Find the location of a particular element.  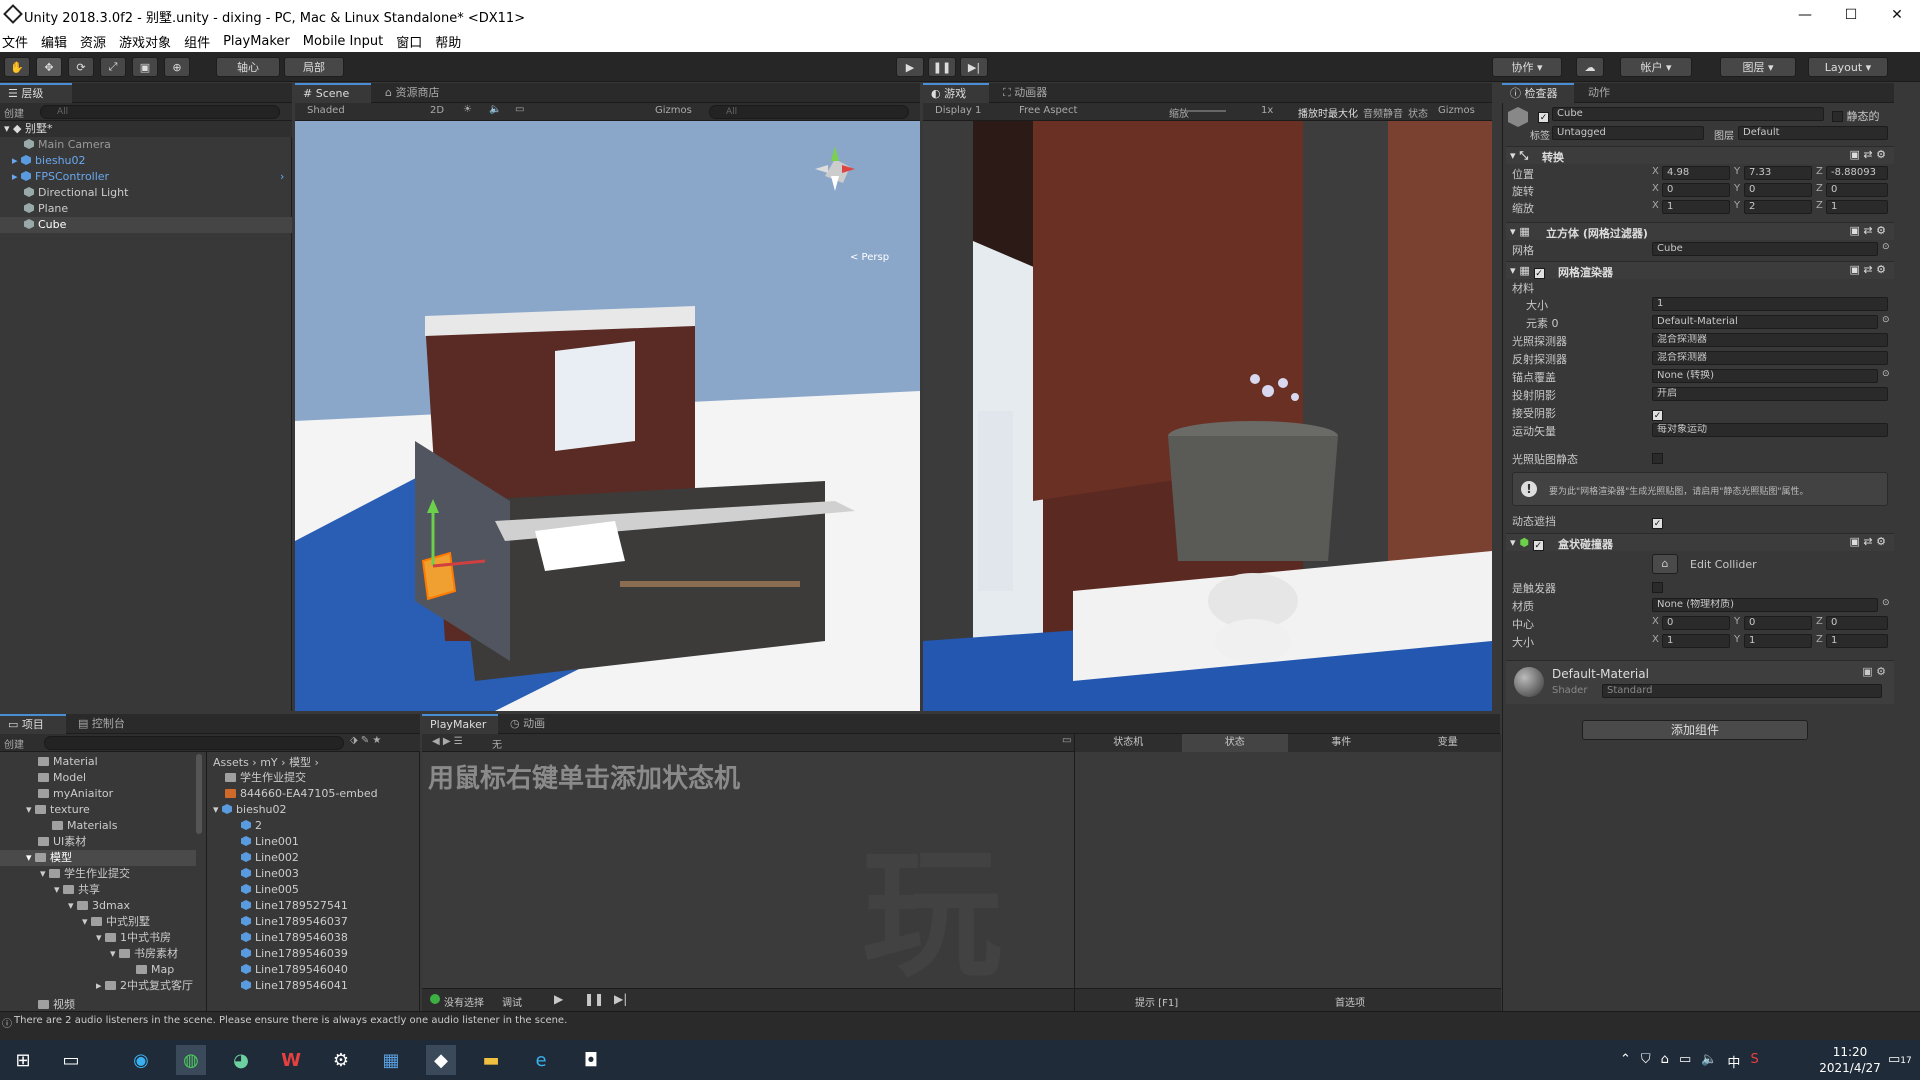

persp-label: < Persp is located at coordinates (869, 257).